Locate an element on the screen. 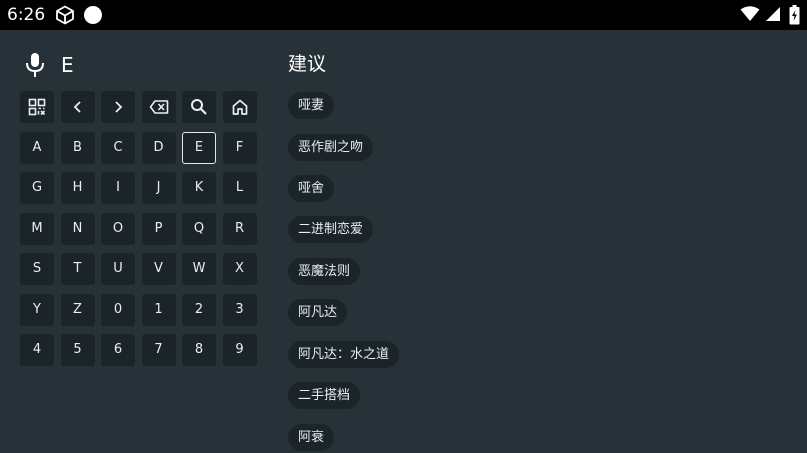  search-query: E is located at coordinates (67, 65).